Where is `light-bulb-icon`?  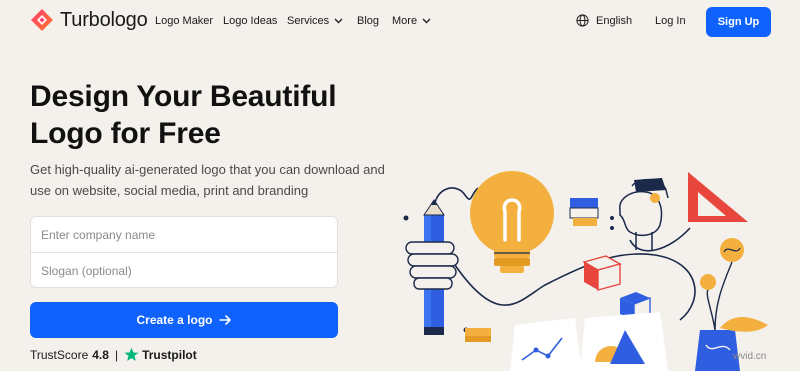 light-bulb-icon is located at coordinates (512, 222).